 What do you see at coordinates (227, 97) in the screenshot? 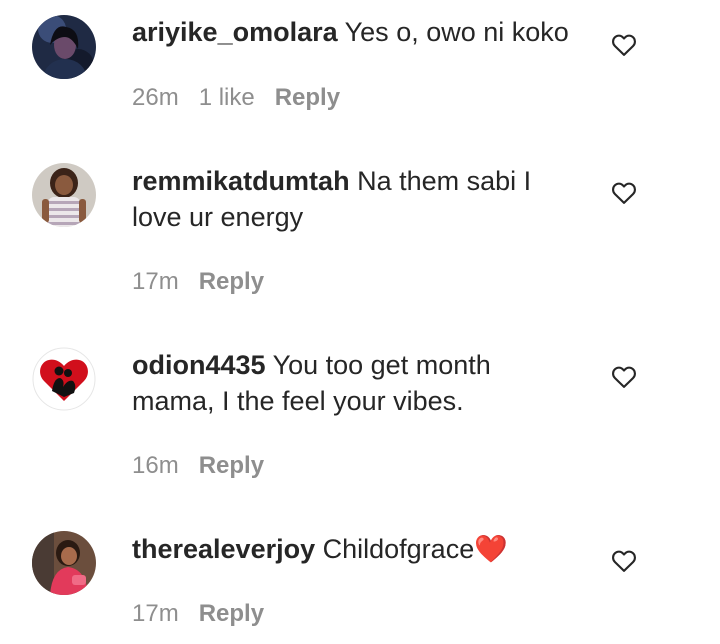
I see `comment-like-count: 1 like` at bounding box center [227, 97].